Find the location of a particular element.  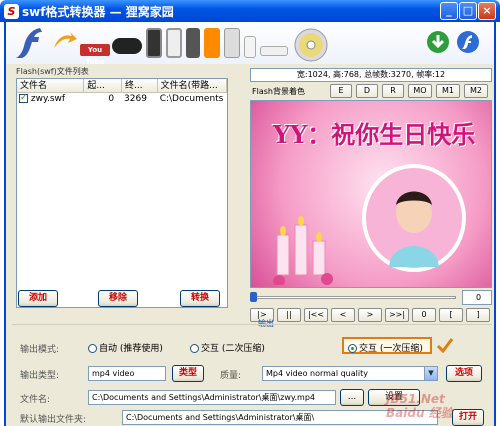

output-type-label: 输出类型: is located at coordinates (40, 376).